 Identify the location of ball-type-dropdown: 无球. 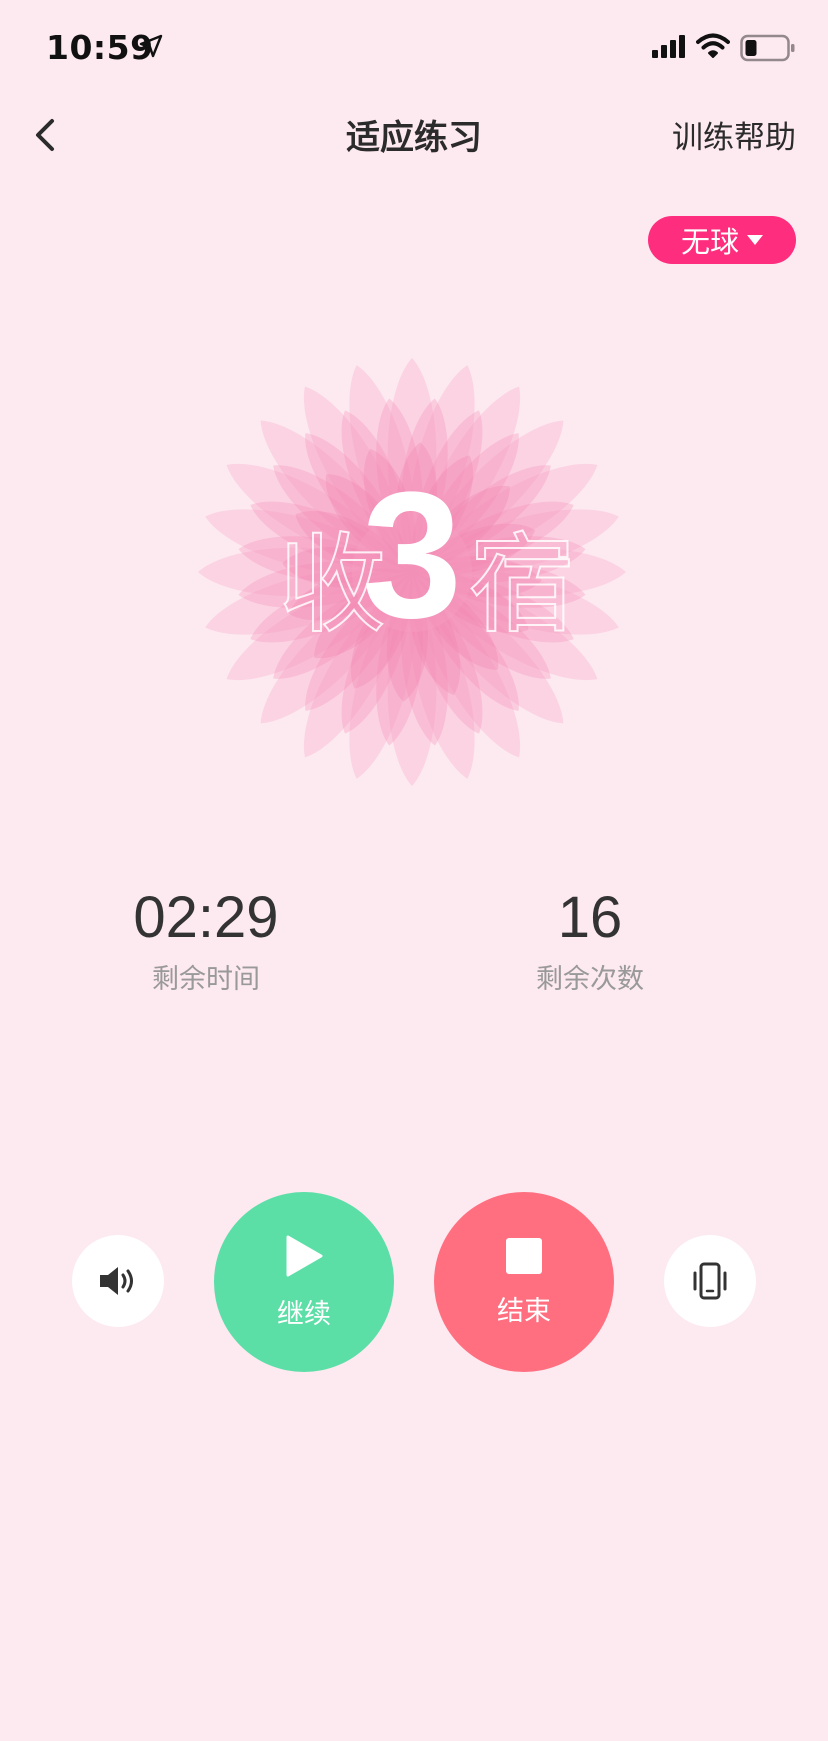
(722, 240).